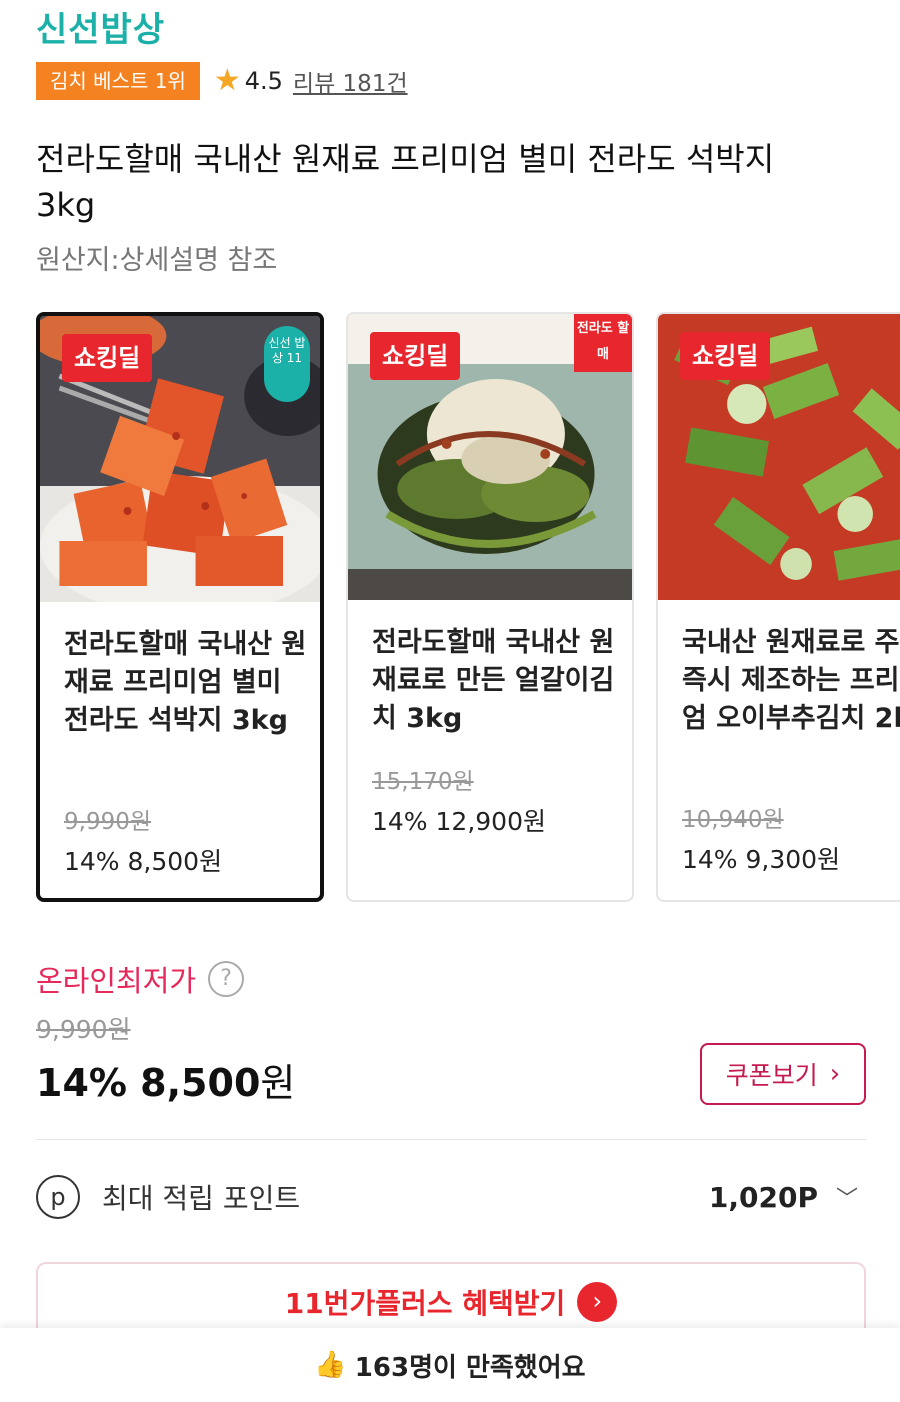  I want to click on brand-badge: 신선 밥상 11, so click(287, 364).